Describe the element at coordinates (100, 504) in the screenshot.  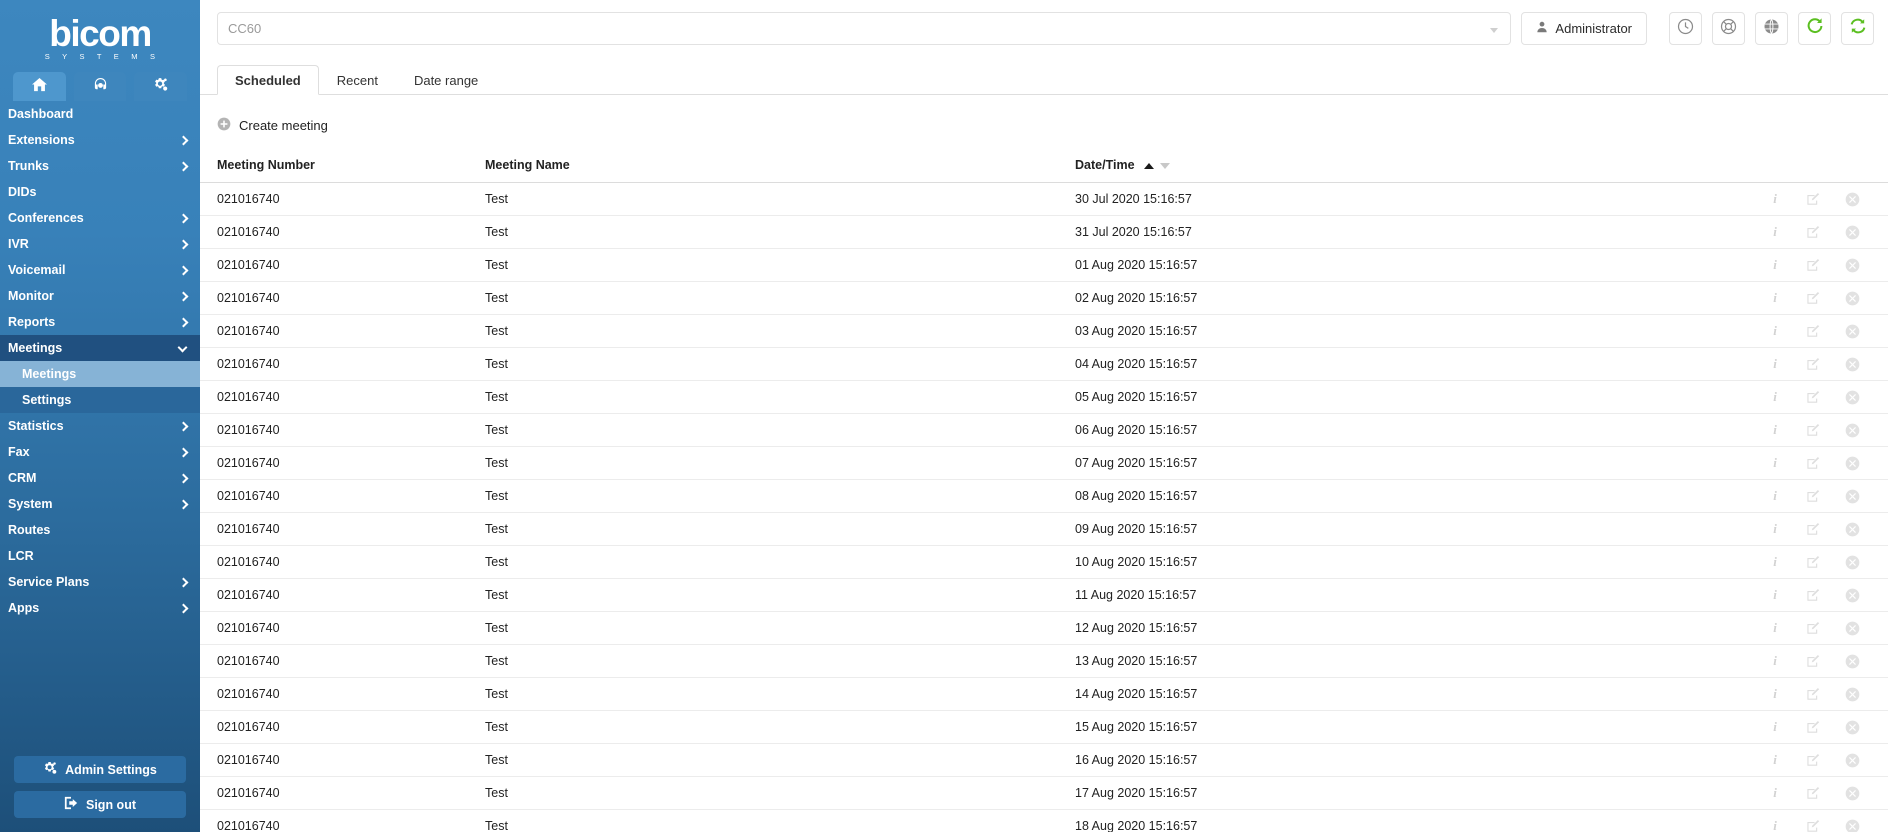
I see `sidebar-item-system: System` at that location.